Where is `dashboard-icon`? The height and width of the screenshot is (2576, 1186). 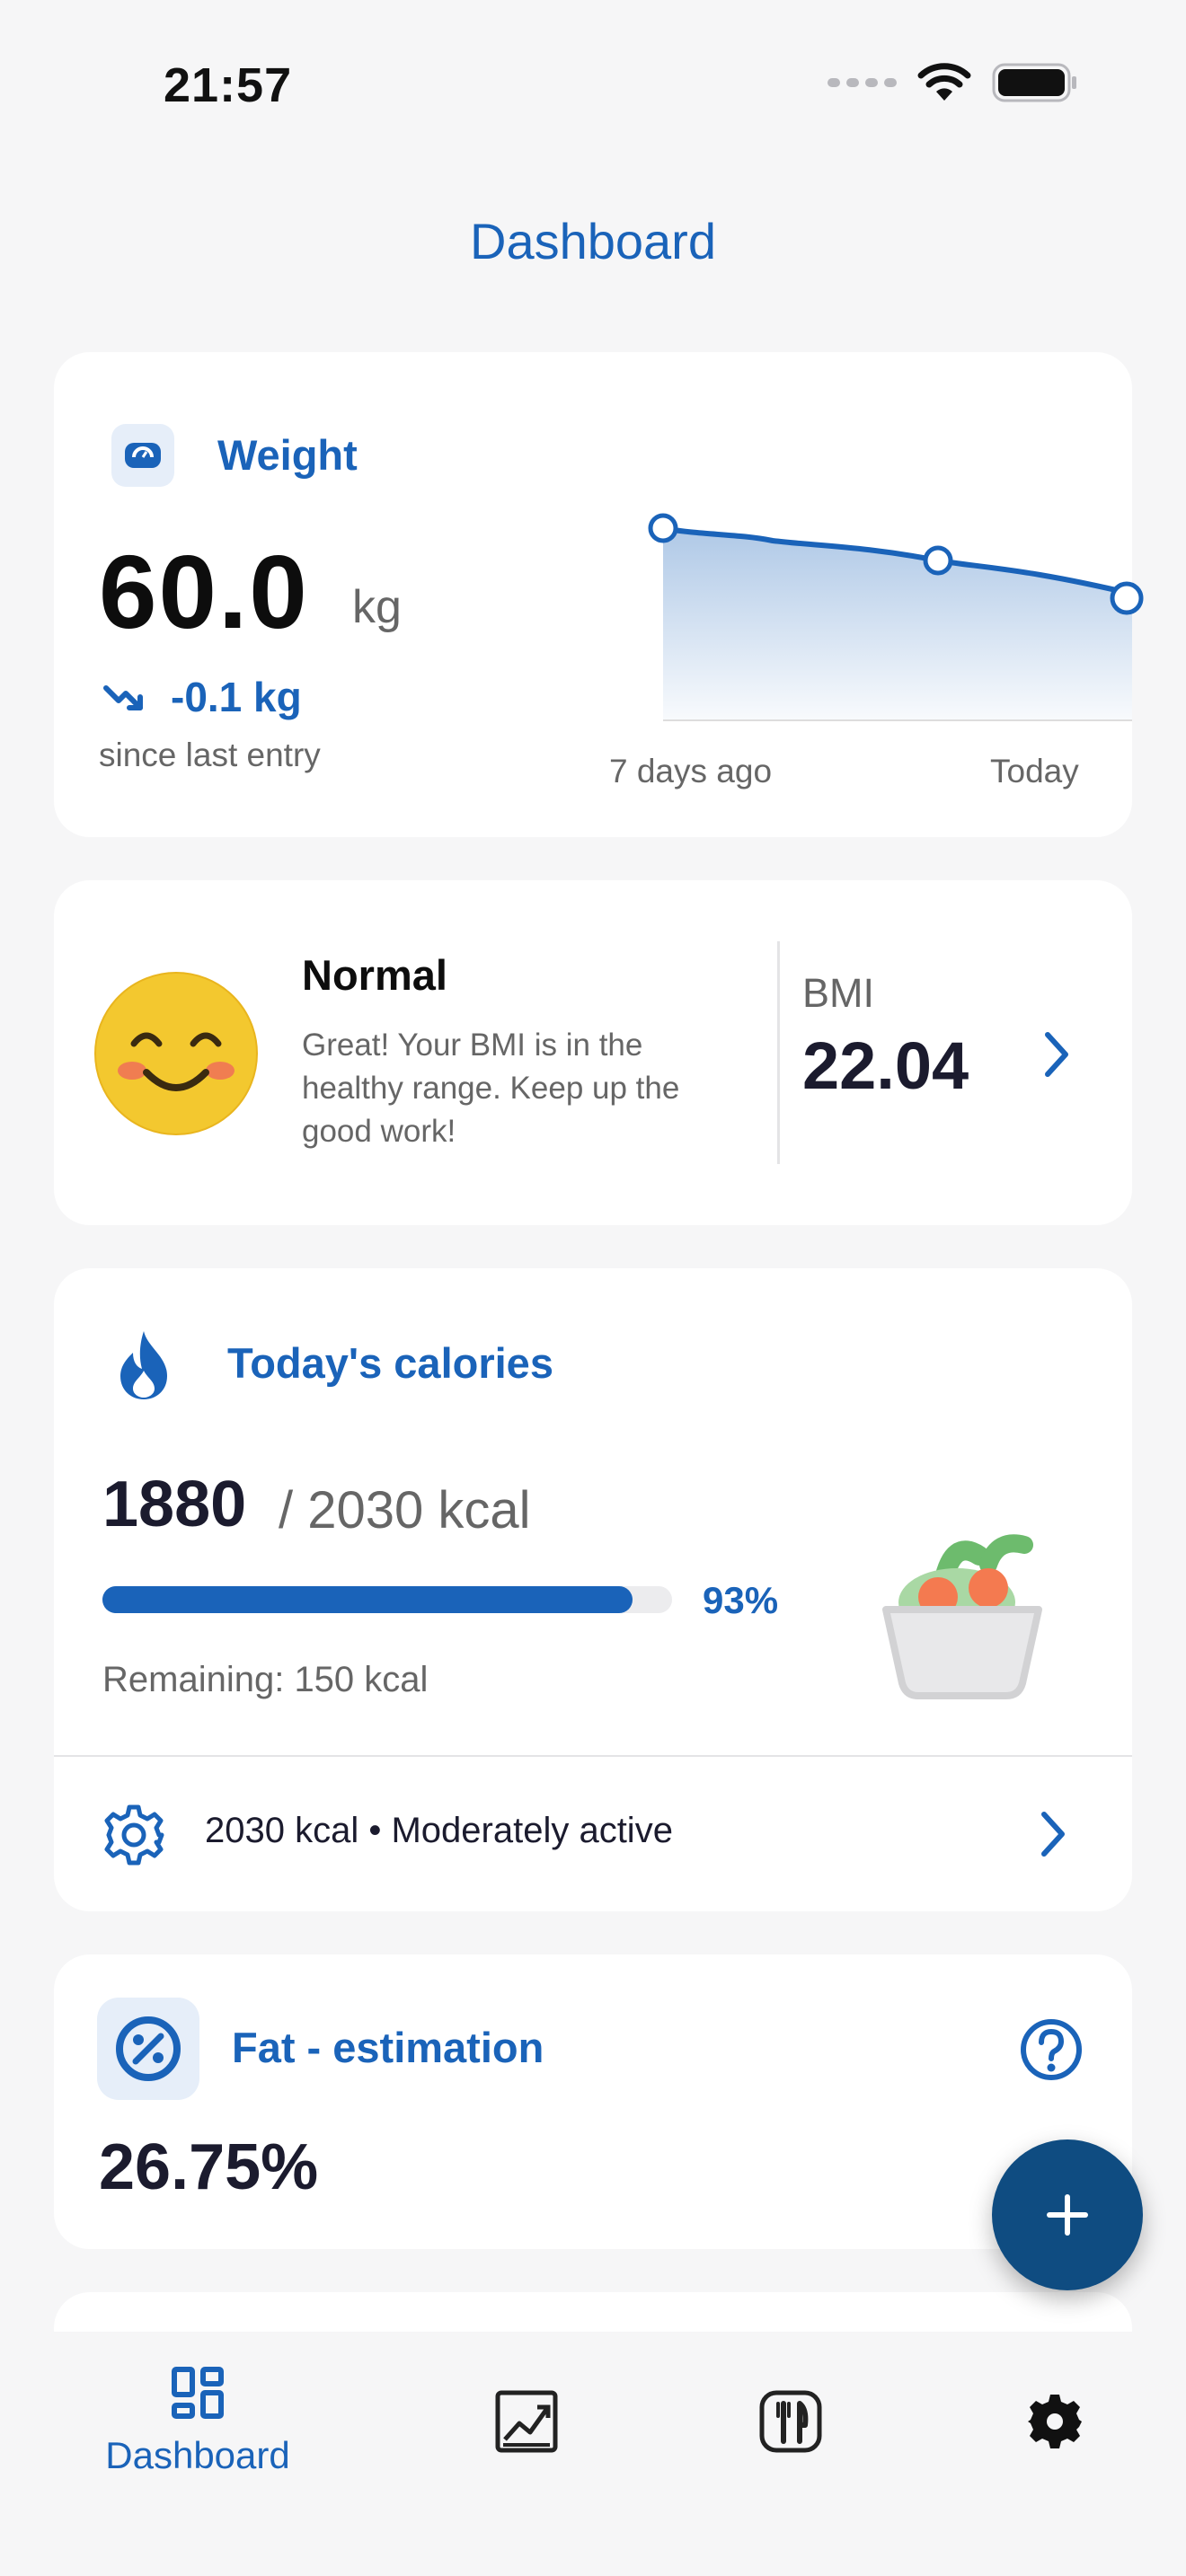
dashboard-icon is located at coordinates (198, 2393).